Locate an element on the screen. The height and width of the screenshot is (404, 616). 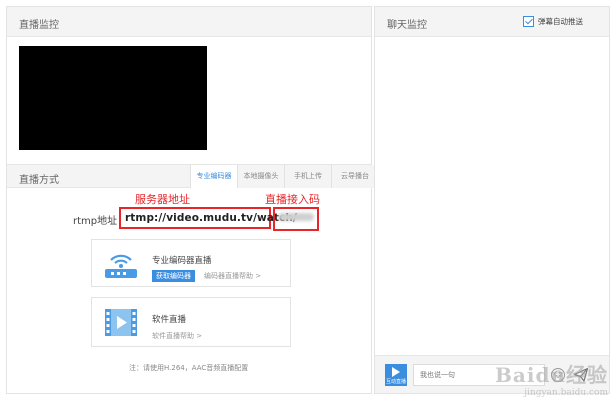
pro-encoder-card: 专业编码器直播 获取编码器 编码器直播帮助 > is located at coordinates (191, 263).